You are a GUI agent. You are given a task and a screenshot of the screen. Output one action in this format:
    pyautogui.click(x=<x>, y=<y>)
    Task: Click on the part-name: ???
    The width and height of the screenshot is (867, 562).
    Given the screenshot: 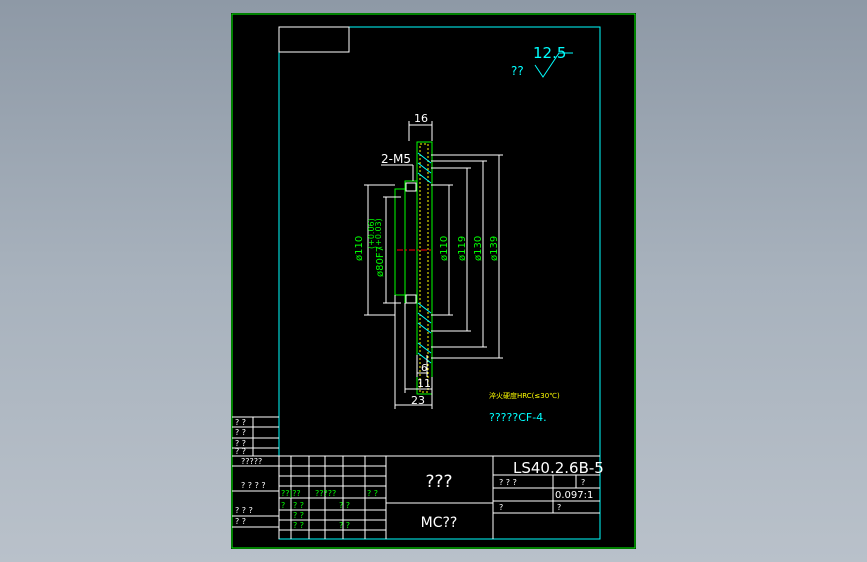 What is the action you would take?
    pyautogui.click(x=438, y=482)
    